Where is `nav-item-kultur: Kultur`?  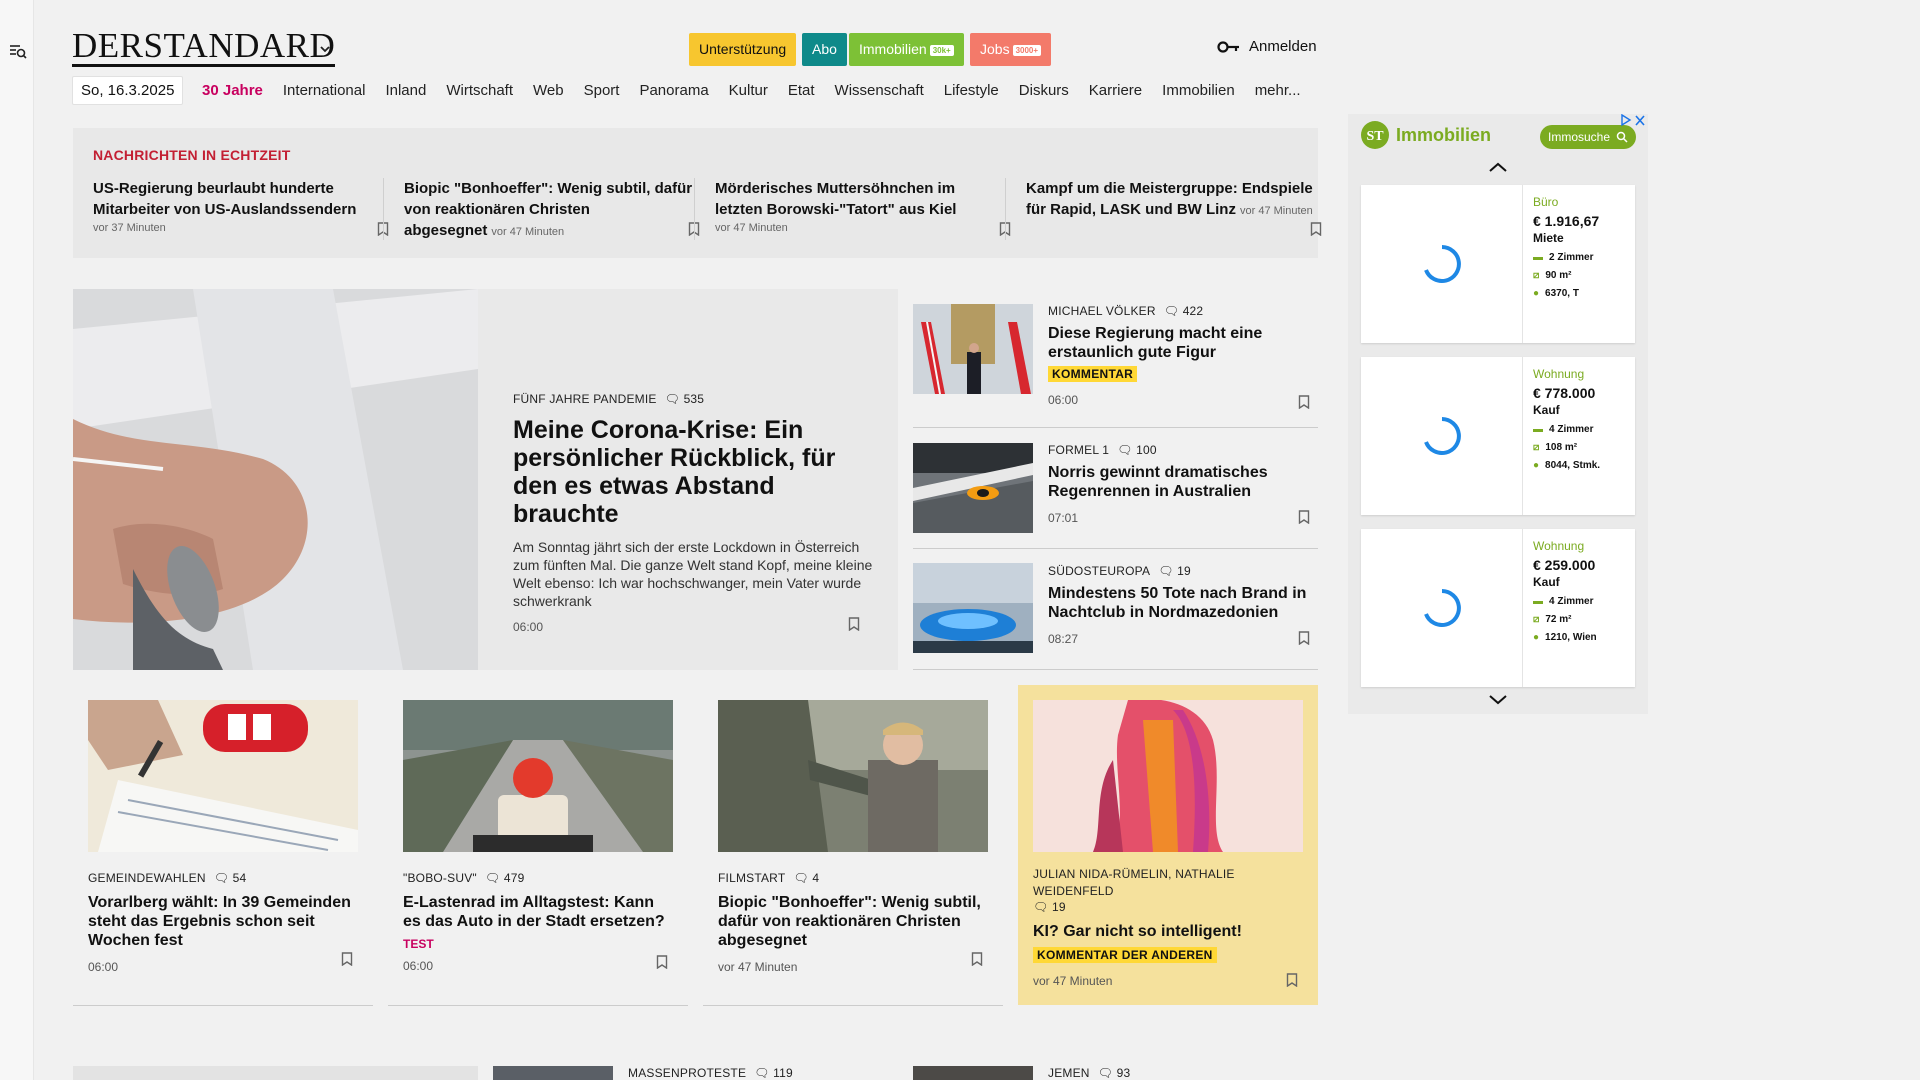
nav-item-kultur: Kultur is located at coordinates (748, 90).